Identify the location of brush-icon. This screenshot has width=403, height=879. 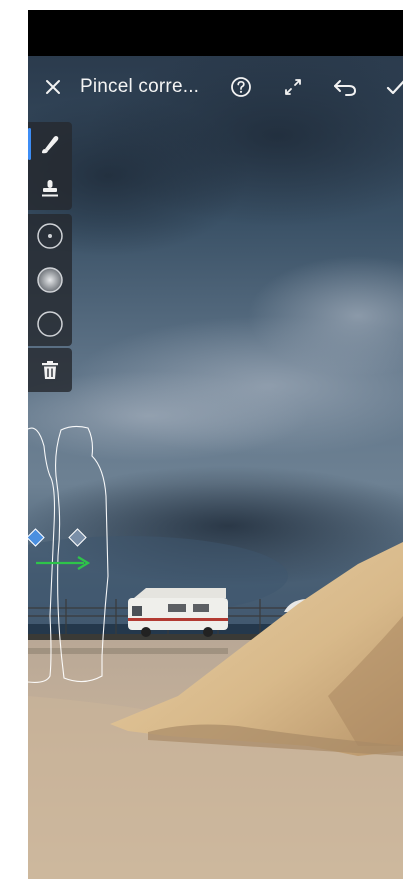
(50, 145).